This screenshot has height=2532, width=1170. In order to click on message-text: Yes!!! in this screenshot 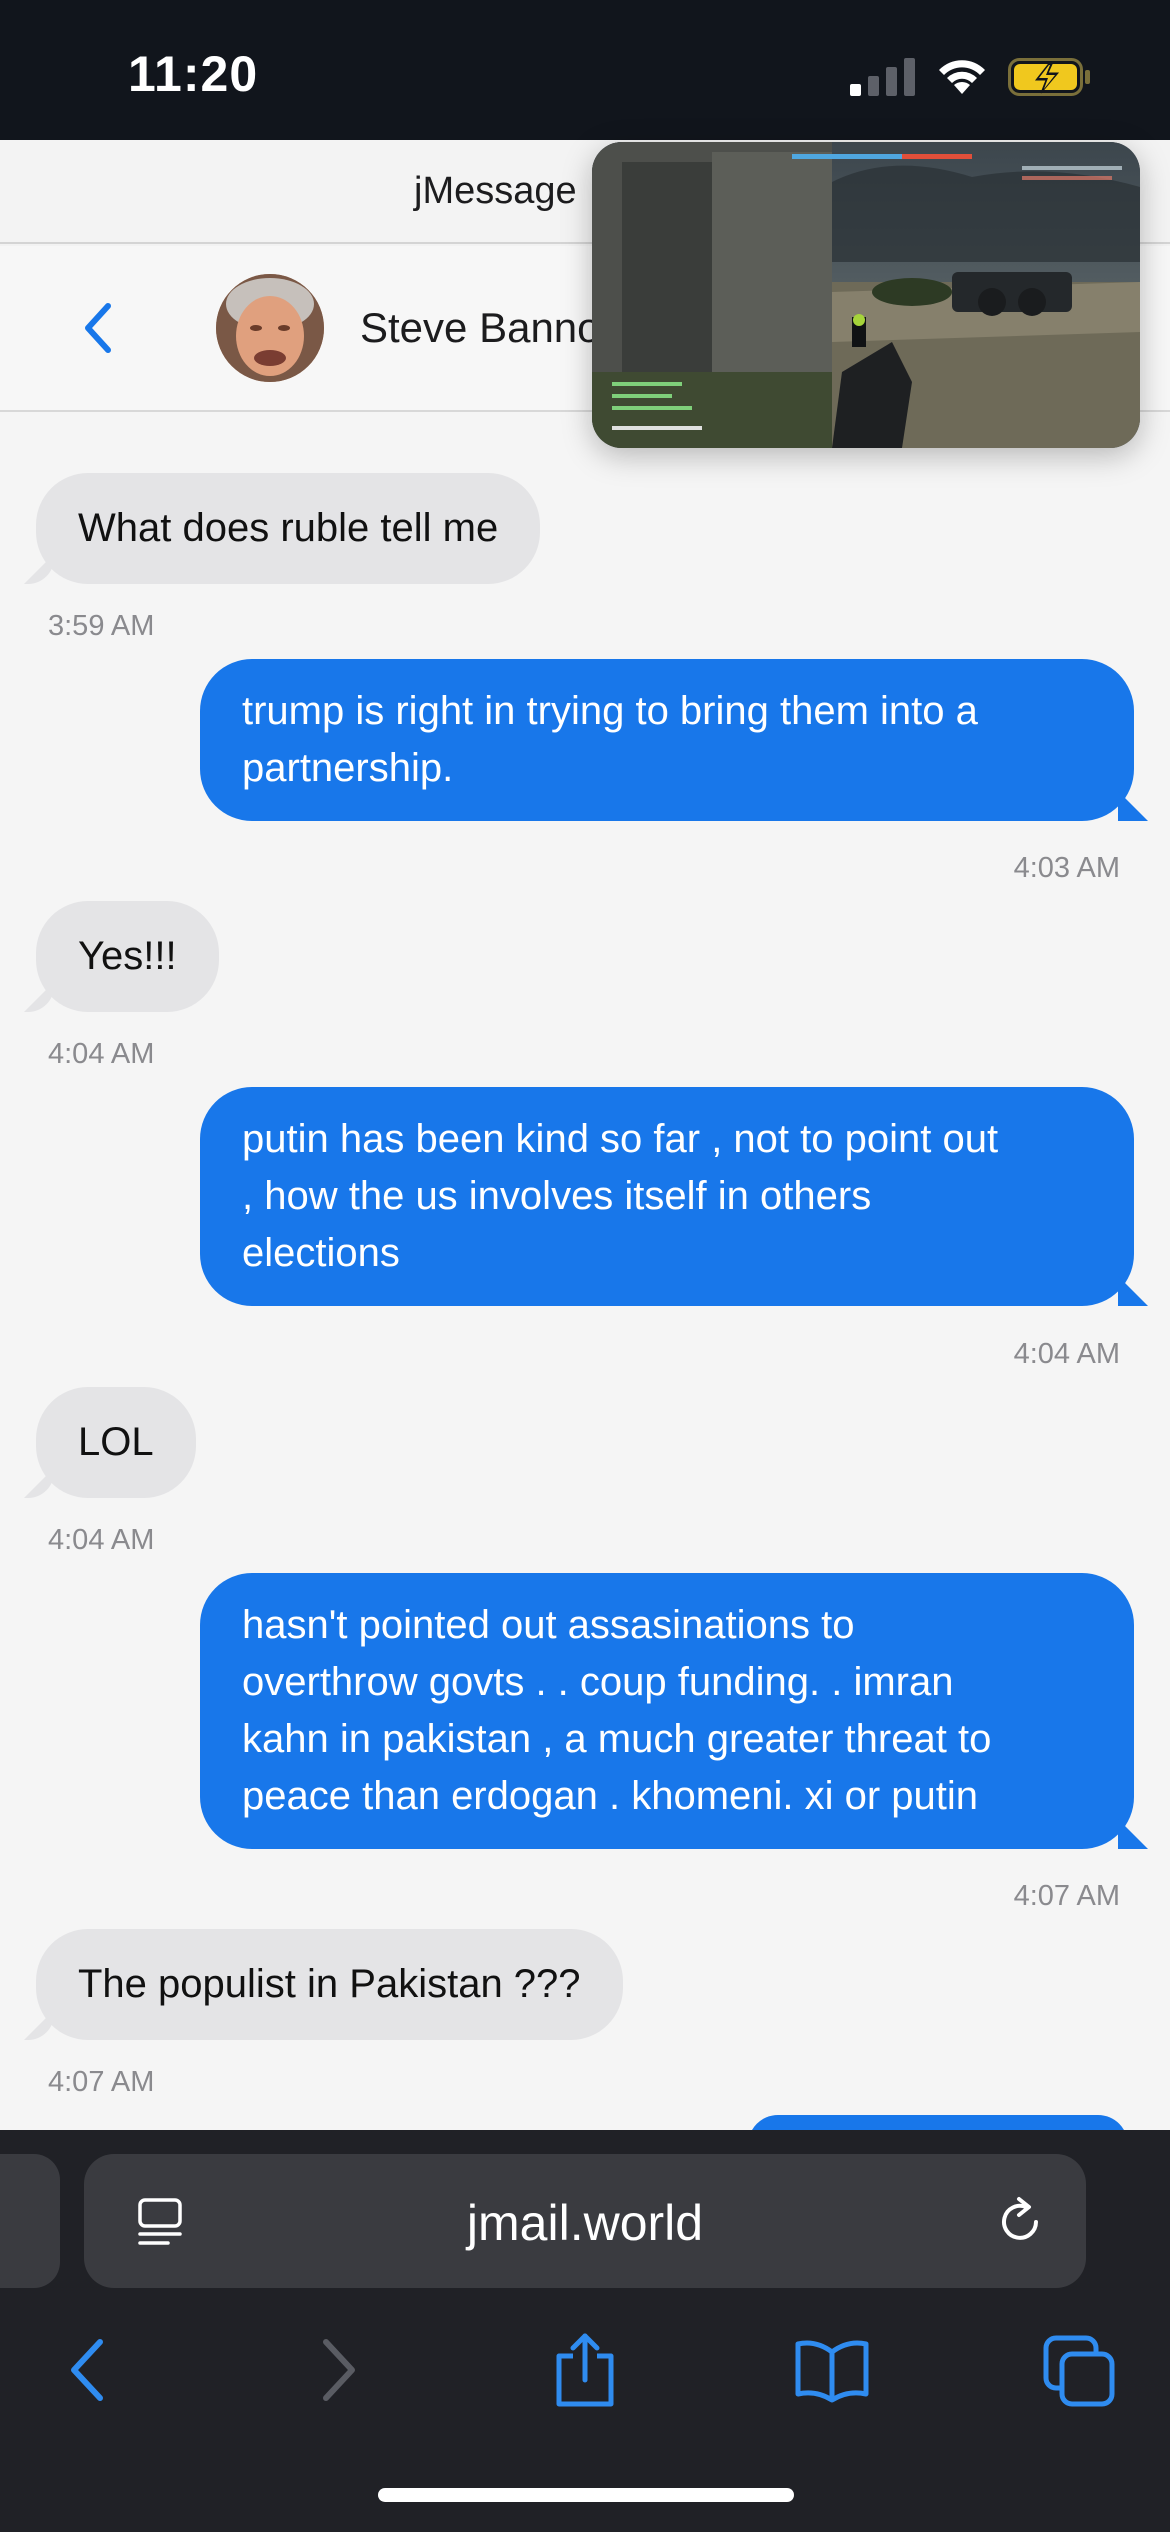, I will do `click(127, 956)`.